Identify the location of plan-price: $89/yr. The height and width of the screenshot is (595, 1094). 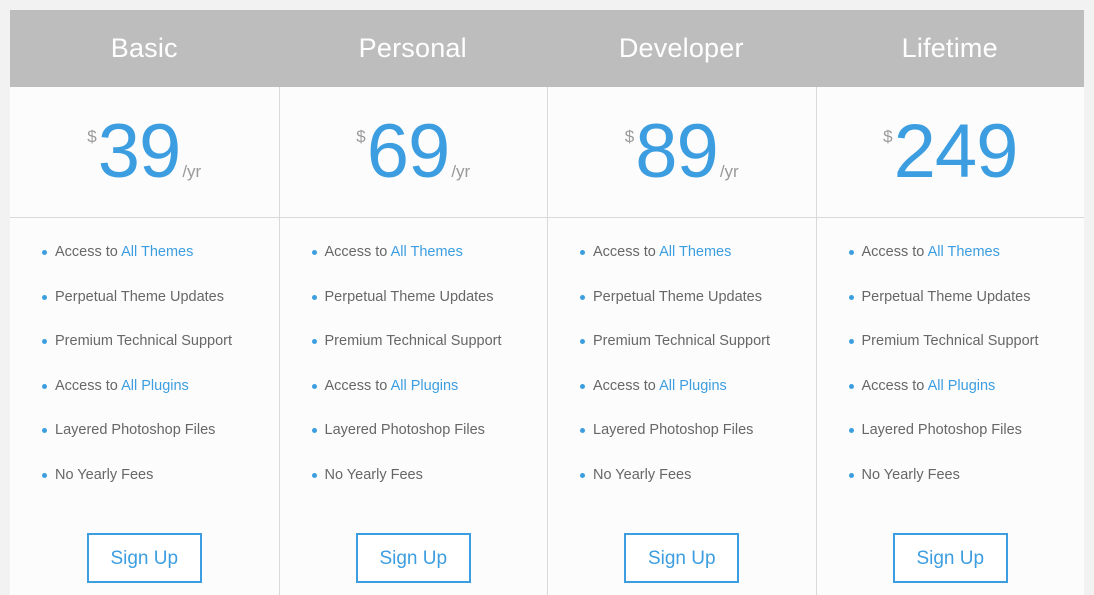
(682, 152).